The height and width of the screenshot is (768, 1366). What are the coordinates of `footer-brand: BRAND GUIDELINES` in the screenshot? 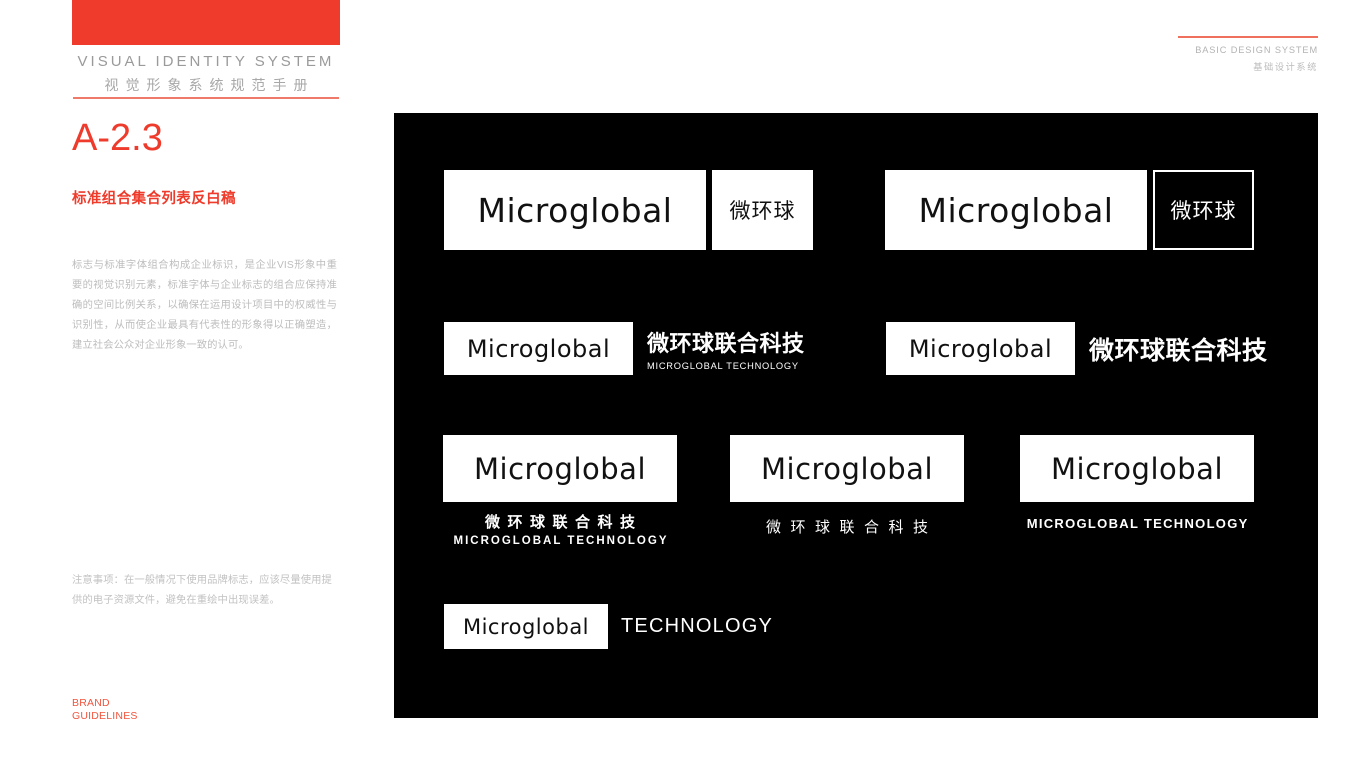 It's located at (105, 709).